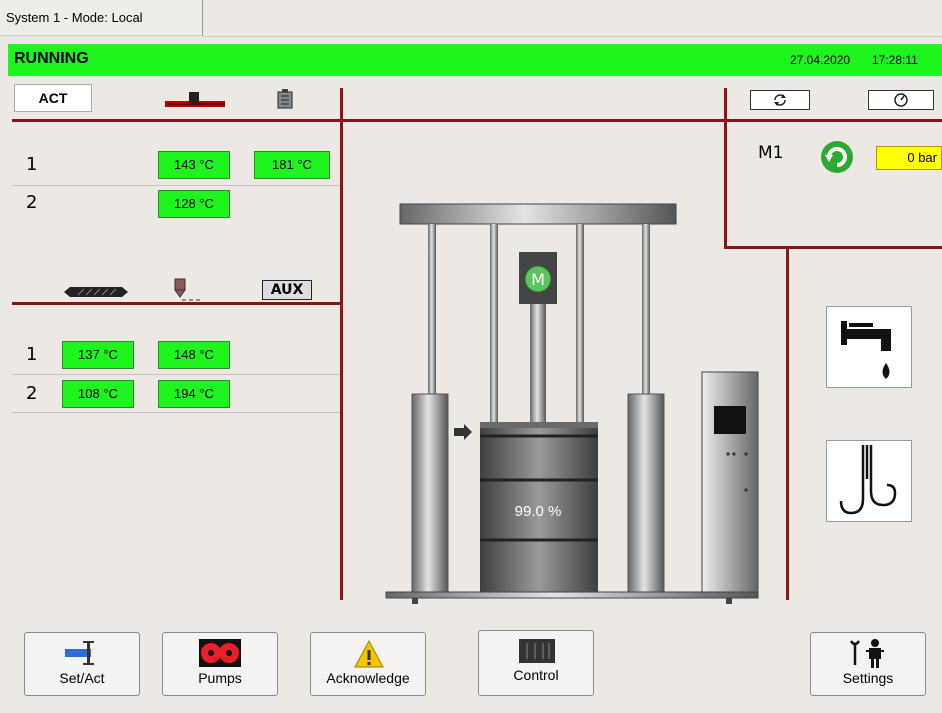 The height and width of the screenshot is (713, 942). I want to click on settings-icon, so click(866, 653).